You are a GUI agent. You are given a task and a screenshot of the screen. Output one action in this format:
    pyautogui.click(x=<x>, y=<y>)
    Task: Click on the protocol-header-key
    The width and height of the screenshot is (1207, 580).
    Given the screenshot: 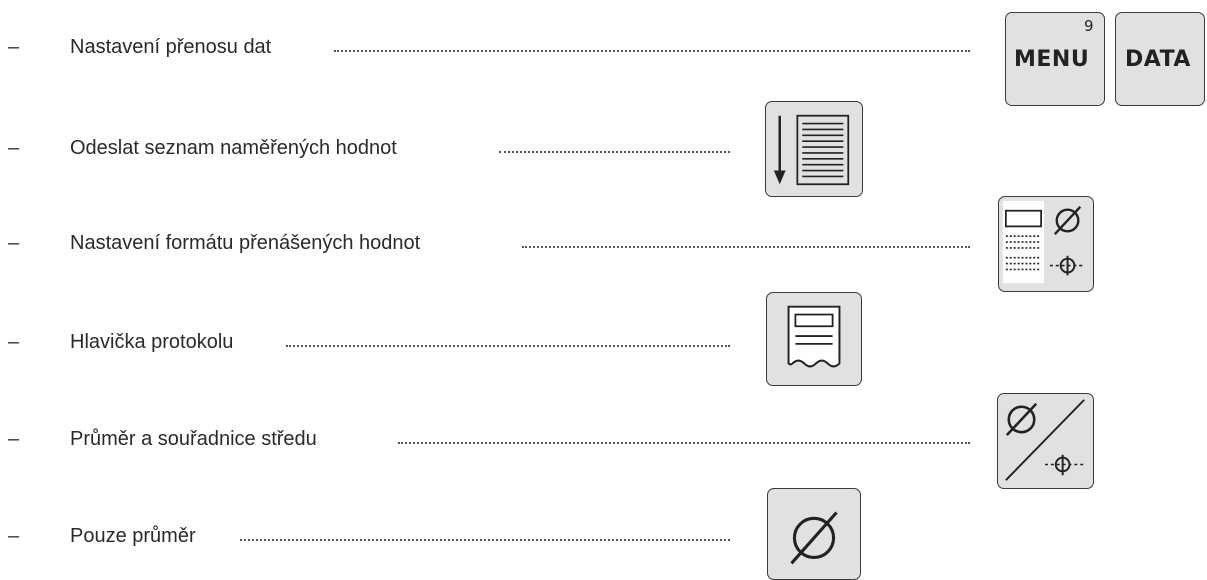 What is the action you would take?
    pyautogui.click(x=814, y=339)
    